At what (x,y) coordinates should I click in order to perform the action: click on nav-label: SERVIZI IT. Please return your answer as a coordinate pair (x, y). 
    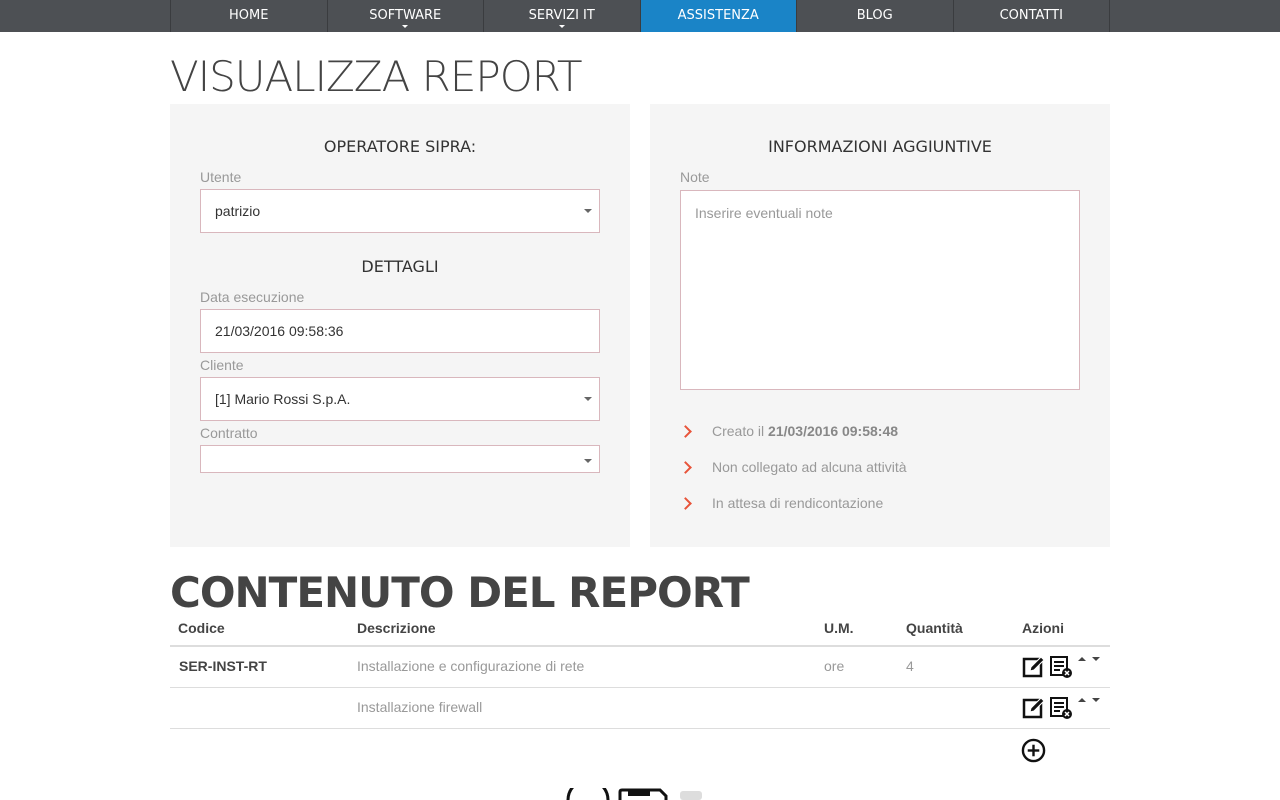
    Looking at the image, I should click on (561, 15).